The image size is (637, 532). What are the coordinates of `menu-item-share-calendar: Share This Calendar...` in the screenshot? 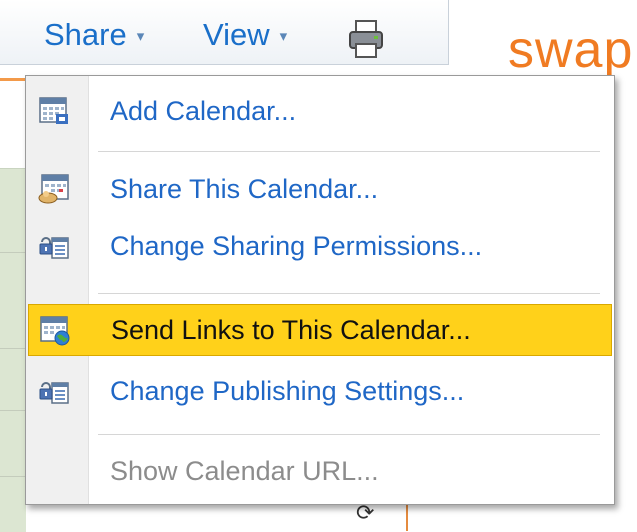 It's located at (320, 189).